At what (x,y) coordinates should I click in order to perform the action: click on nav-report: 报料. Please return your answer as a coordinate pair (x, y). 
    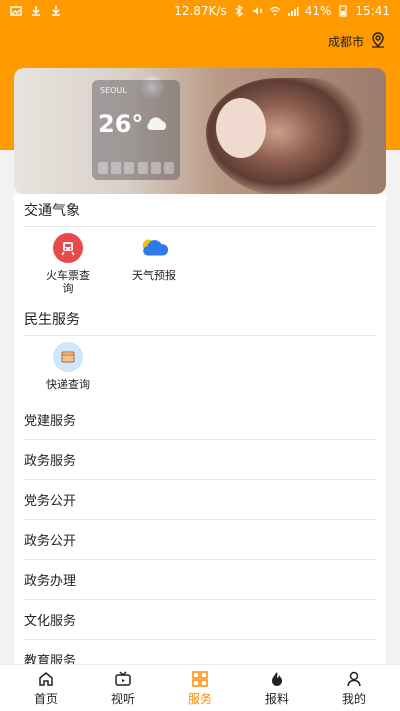
    Looking at the image, I should click on (277, 688).